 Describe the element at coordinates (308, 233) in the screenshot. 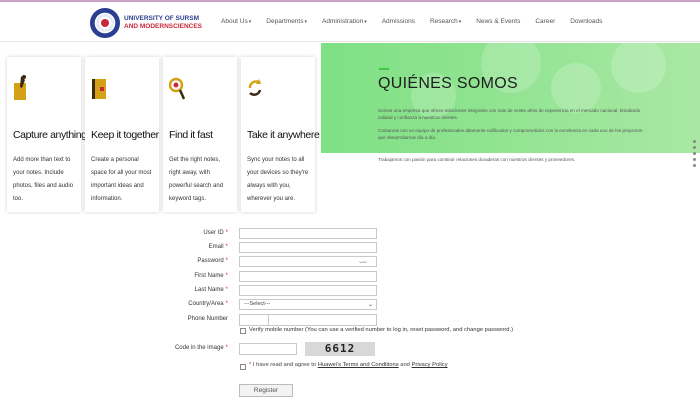

I see `user-id-input` at that location.